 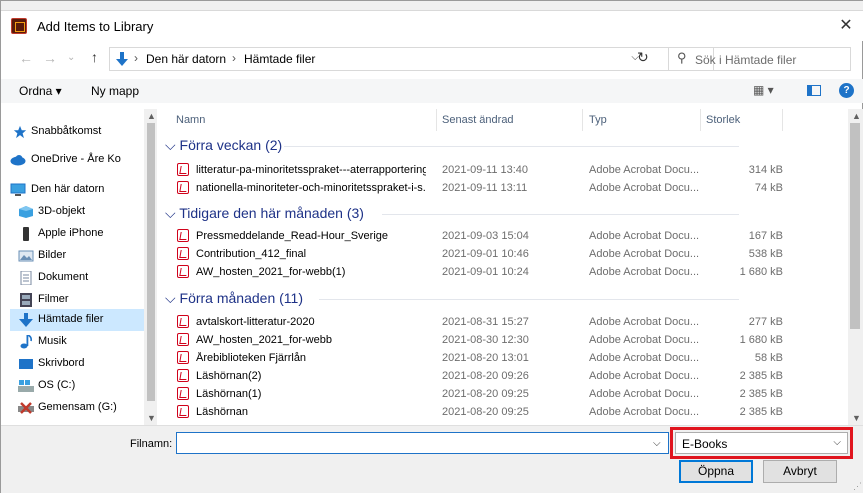 What do you see at coordinates (66, 131) in the screenshot?
I see `nav-item-label: Snabbåtkomst` at bounding box center [66, 131].